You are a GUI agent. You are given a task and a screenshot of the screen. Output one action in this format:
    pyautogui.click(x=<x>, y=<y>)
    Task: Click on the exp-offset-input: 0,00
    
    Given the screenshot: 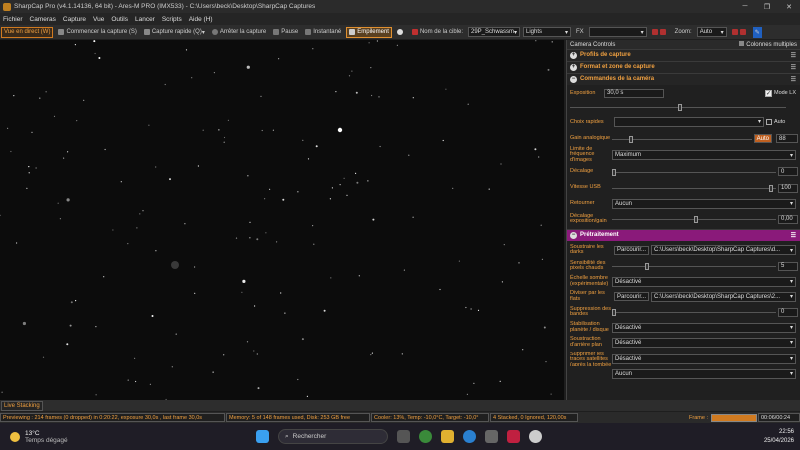 What is the action you would take?
    pyautogui.click(x=788, y=219)
    